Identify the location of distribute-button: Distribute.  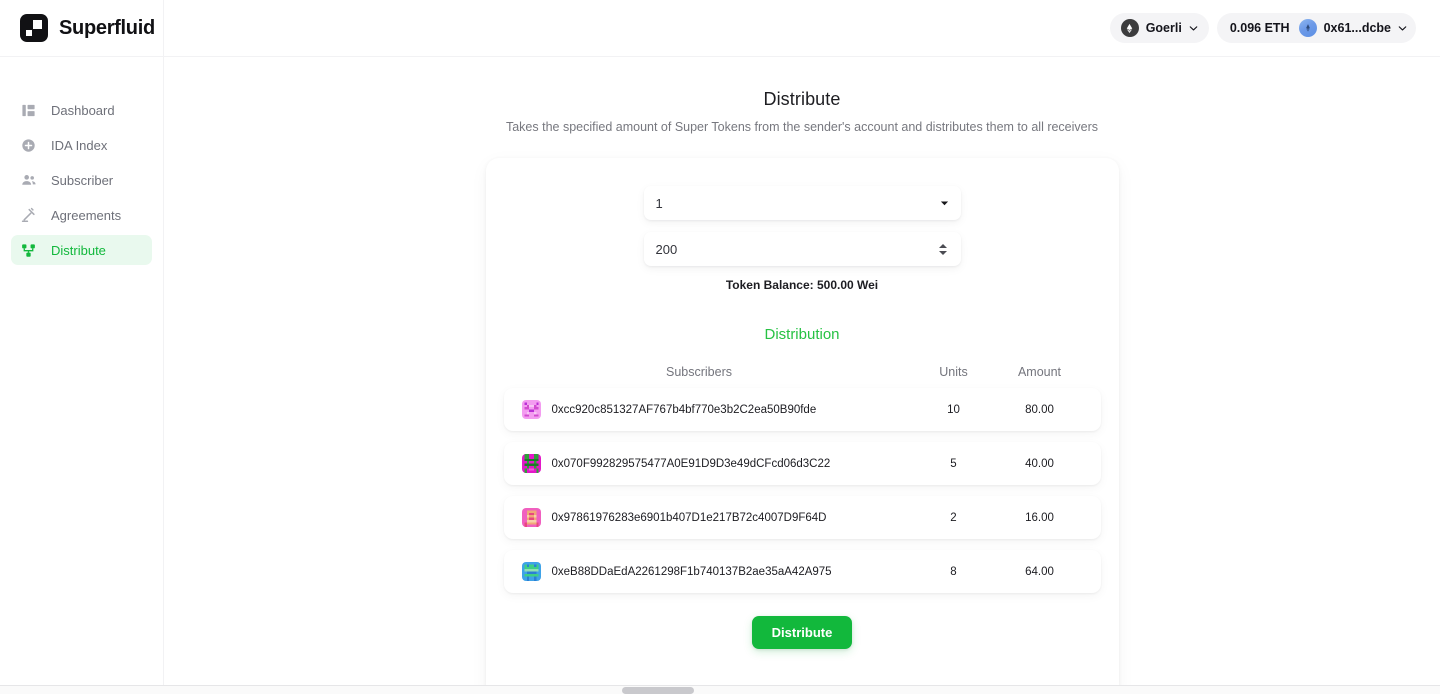
(802, 632).